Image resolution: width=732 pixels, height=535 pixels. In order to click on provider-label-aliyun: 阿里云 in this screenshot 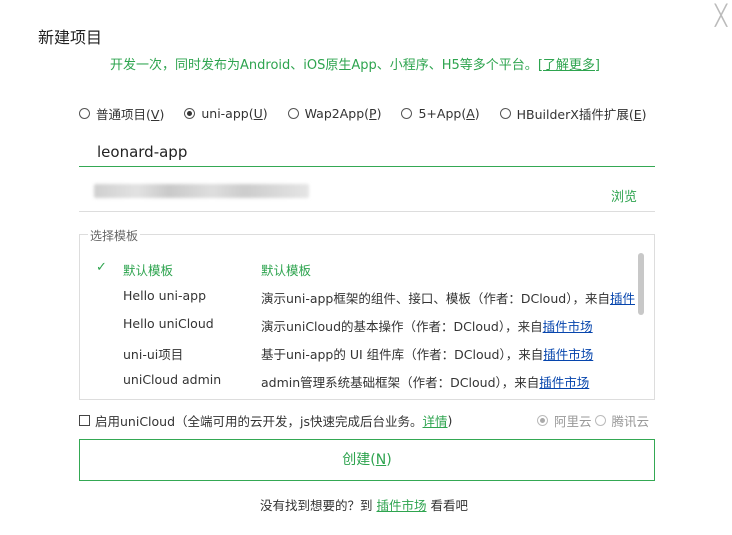, I will do `click(573, 421)`.